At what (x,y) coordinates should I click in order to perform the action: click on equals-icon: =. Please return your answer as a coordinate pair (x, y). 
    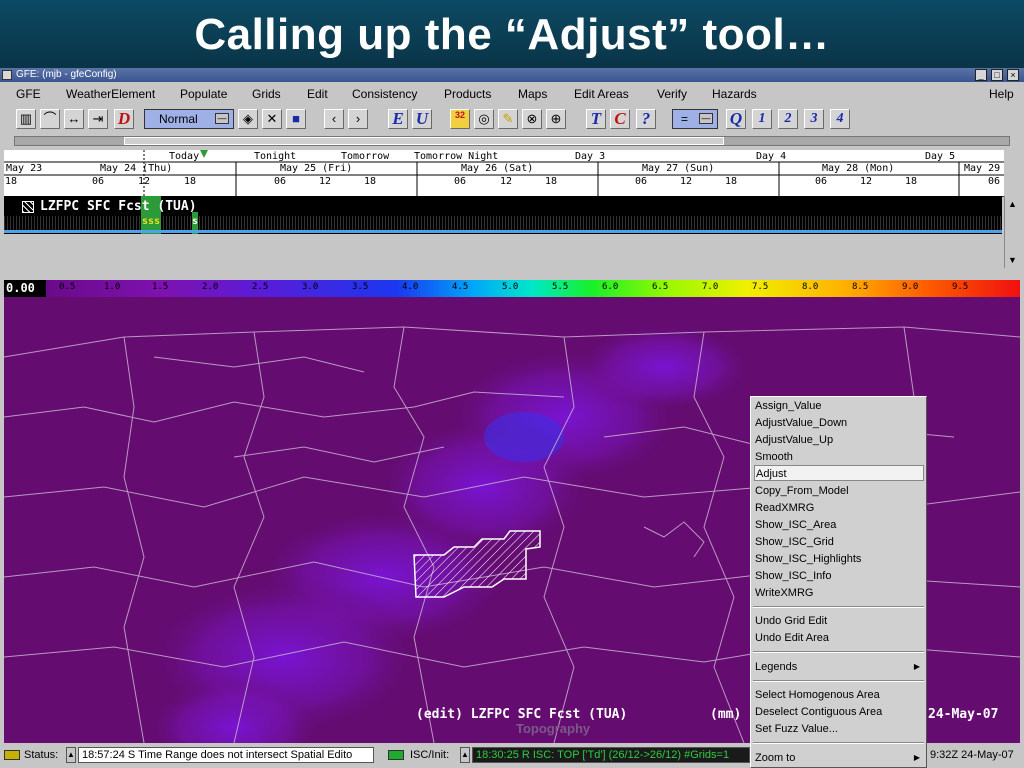
    Looking at the image, I should click on (685, 119).